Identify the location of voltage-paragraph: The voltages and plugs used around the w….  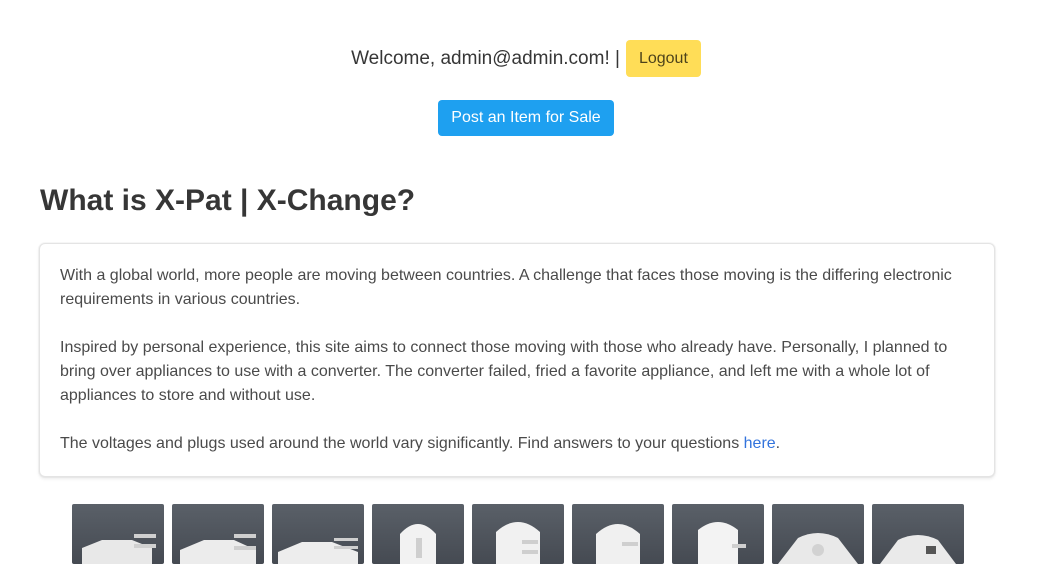
(517, 444).